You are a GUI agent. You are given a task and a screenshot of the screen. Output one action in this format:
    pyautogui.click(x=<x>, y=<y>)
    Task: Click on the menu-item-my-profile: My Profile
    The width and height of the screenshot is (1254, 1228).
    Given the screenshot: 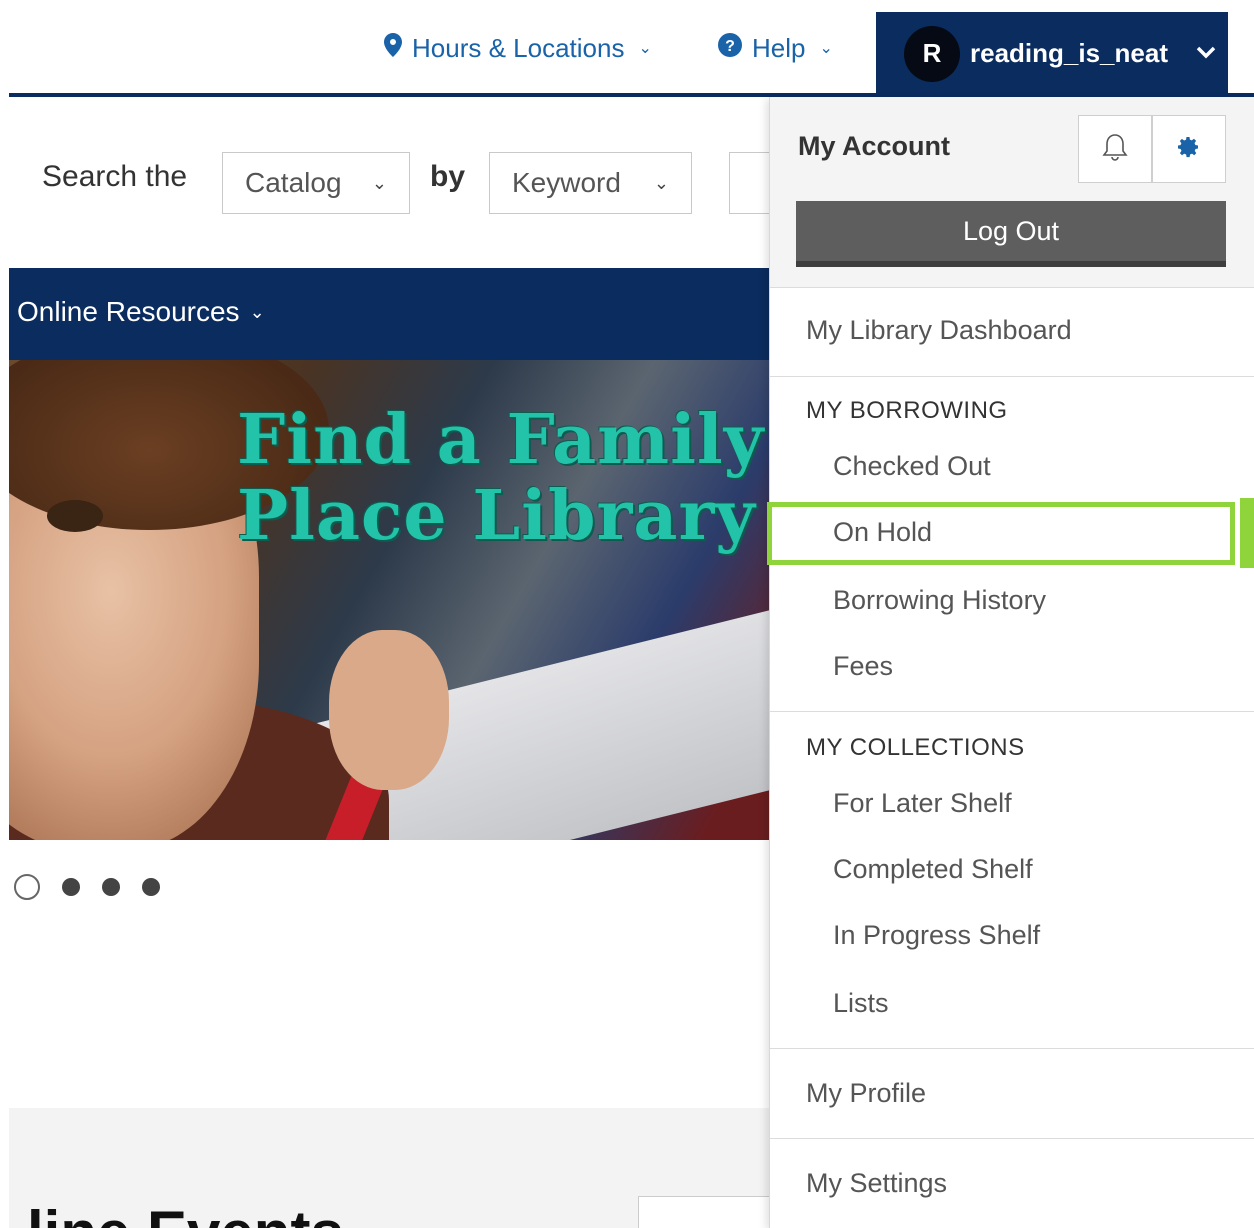 What is the action you would take?
    pyautogui.click(x=866, y=1093)
    